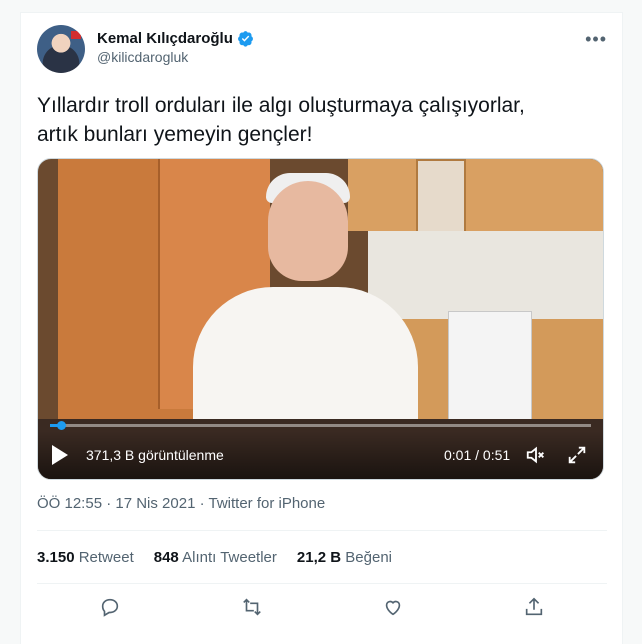 This screenshot has width=642, height=644. Describe the element at coordinates (322, 609) in the screenshot. I see `tweet-actions` at that location.